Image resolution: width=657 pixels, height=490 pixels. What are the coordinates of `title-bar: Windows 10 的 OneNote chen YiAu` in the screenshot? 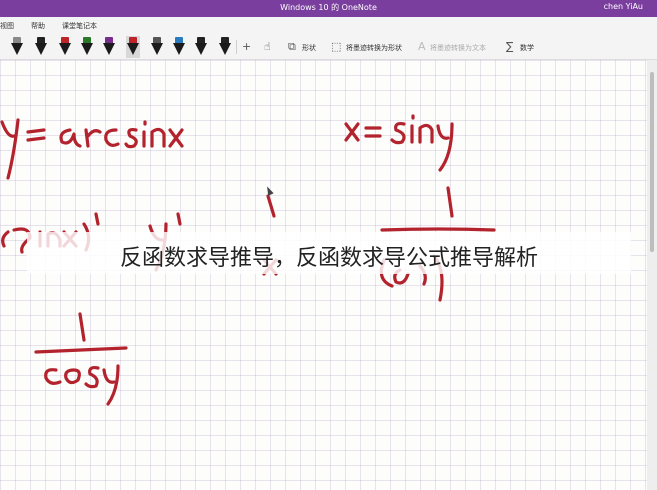 It's located at (328, 8).